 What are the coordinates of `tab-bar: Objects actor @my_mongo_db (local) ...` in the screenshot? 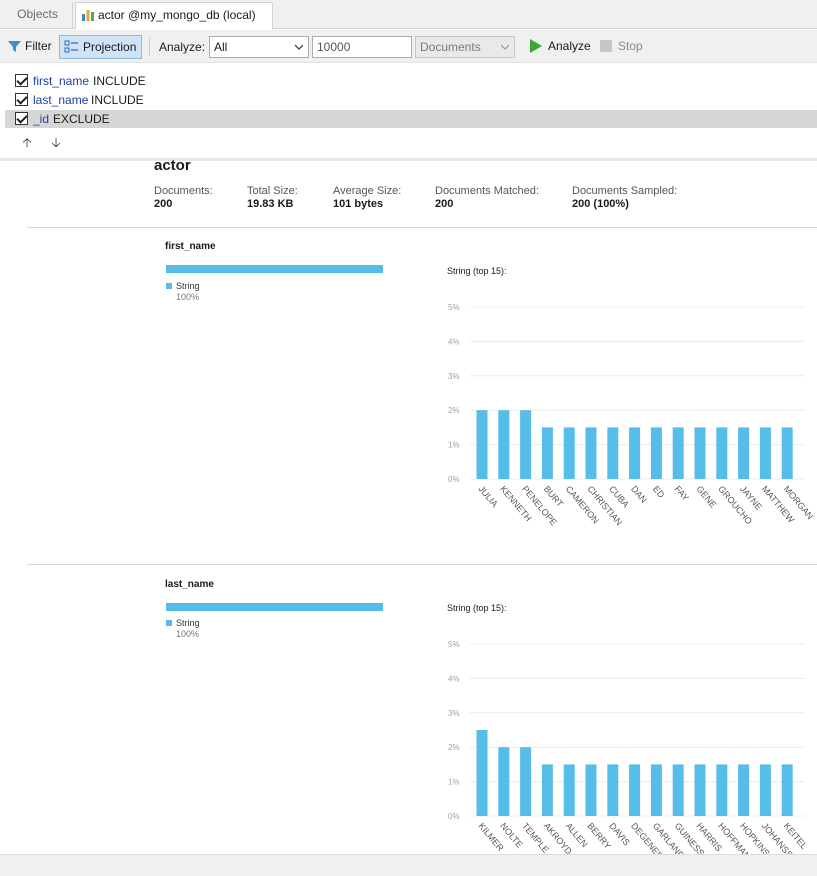 It's located at (408, 23).